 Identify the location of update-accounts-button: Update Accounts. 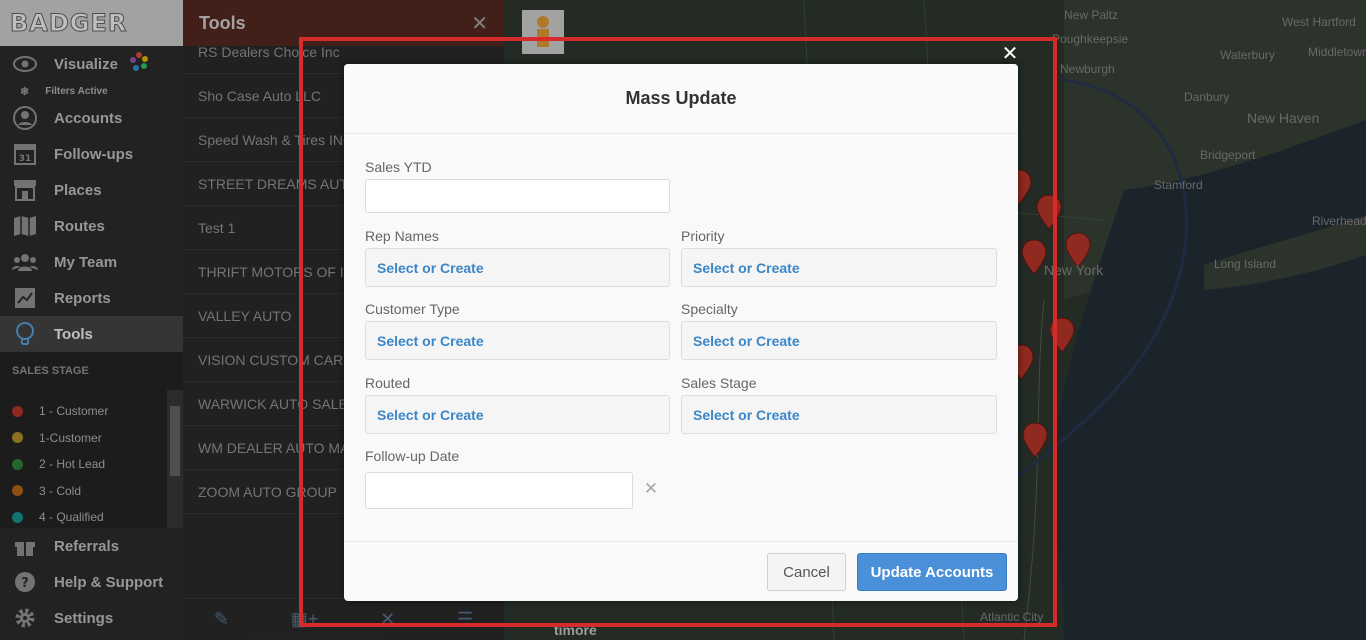
(932, 572).